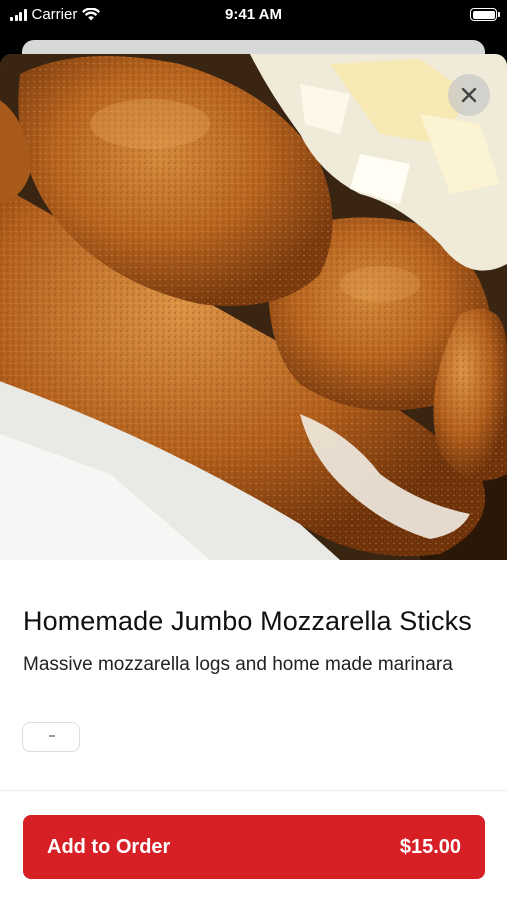 The width and height of the screenshot is (507, 900). What do you see at coordinates (430, 846) in the screenshot?
I see `item-price: $15.00` at bounding box center [430, 846].